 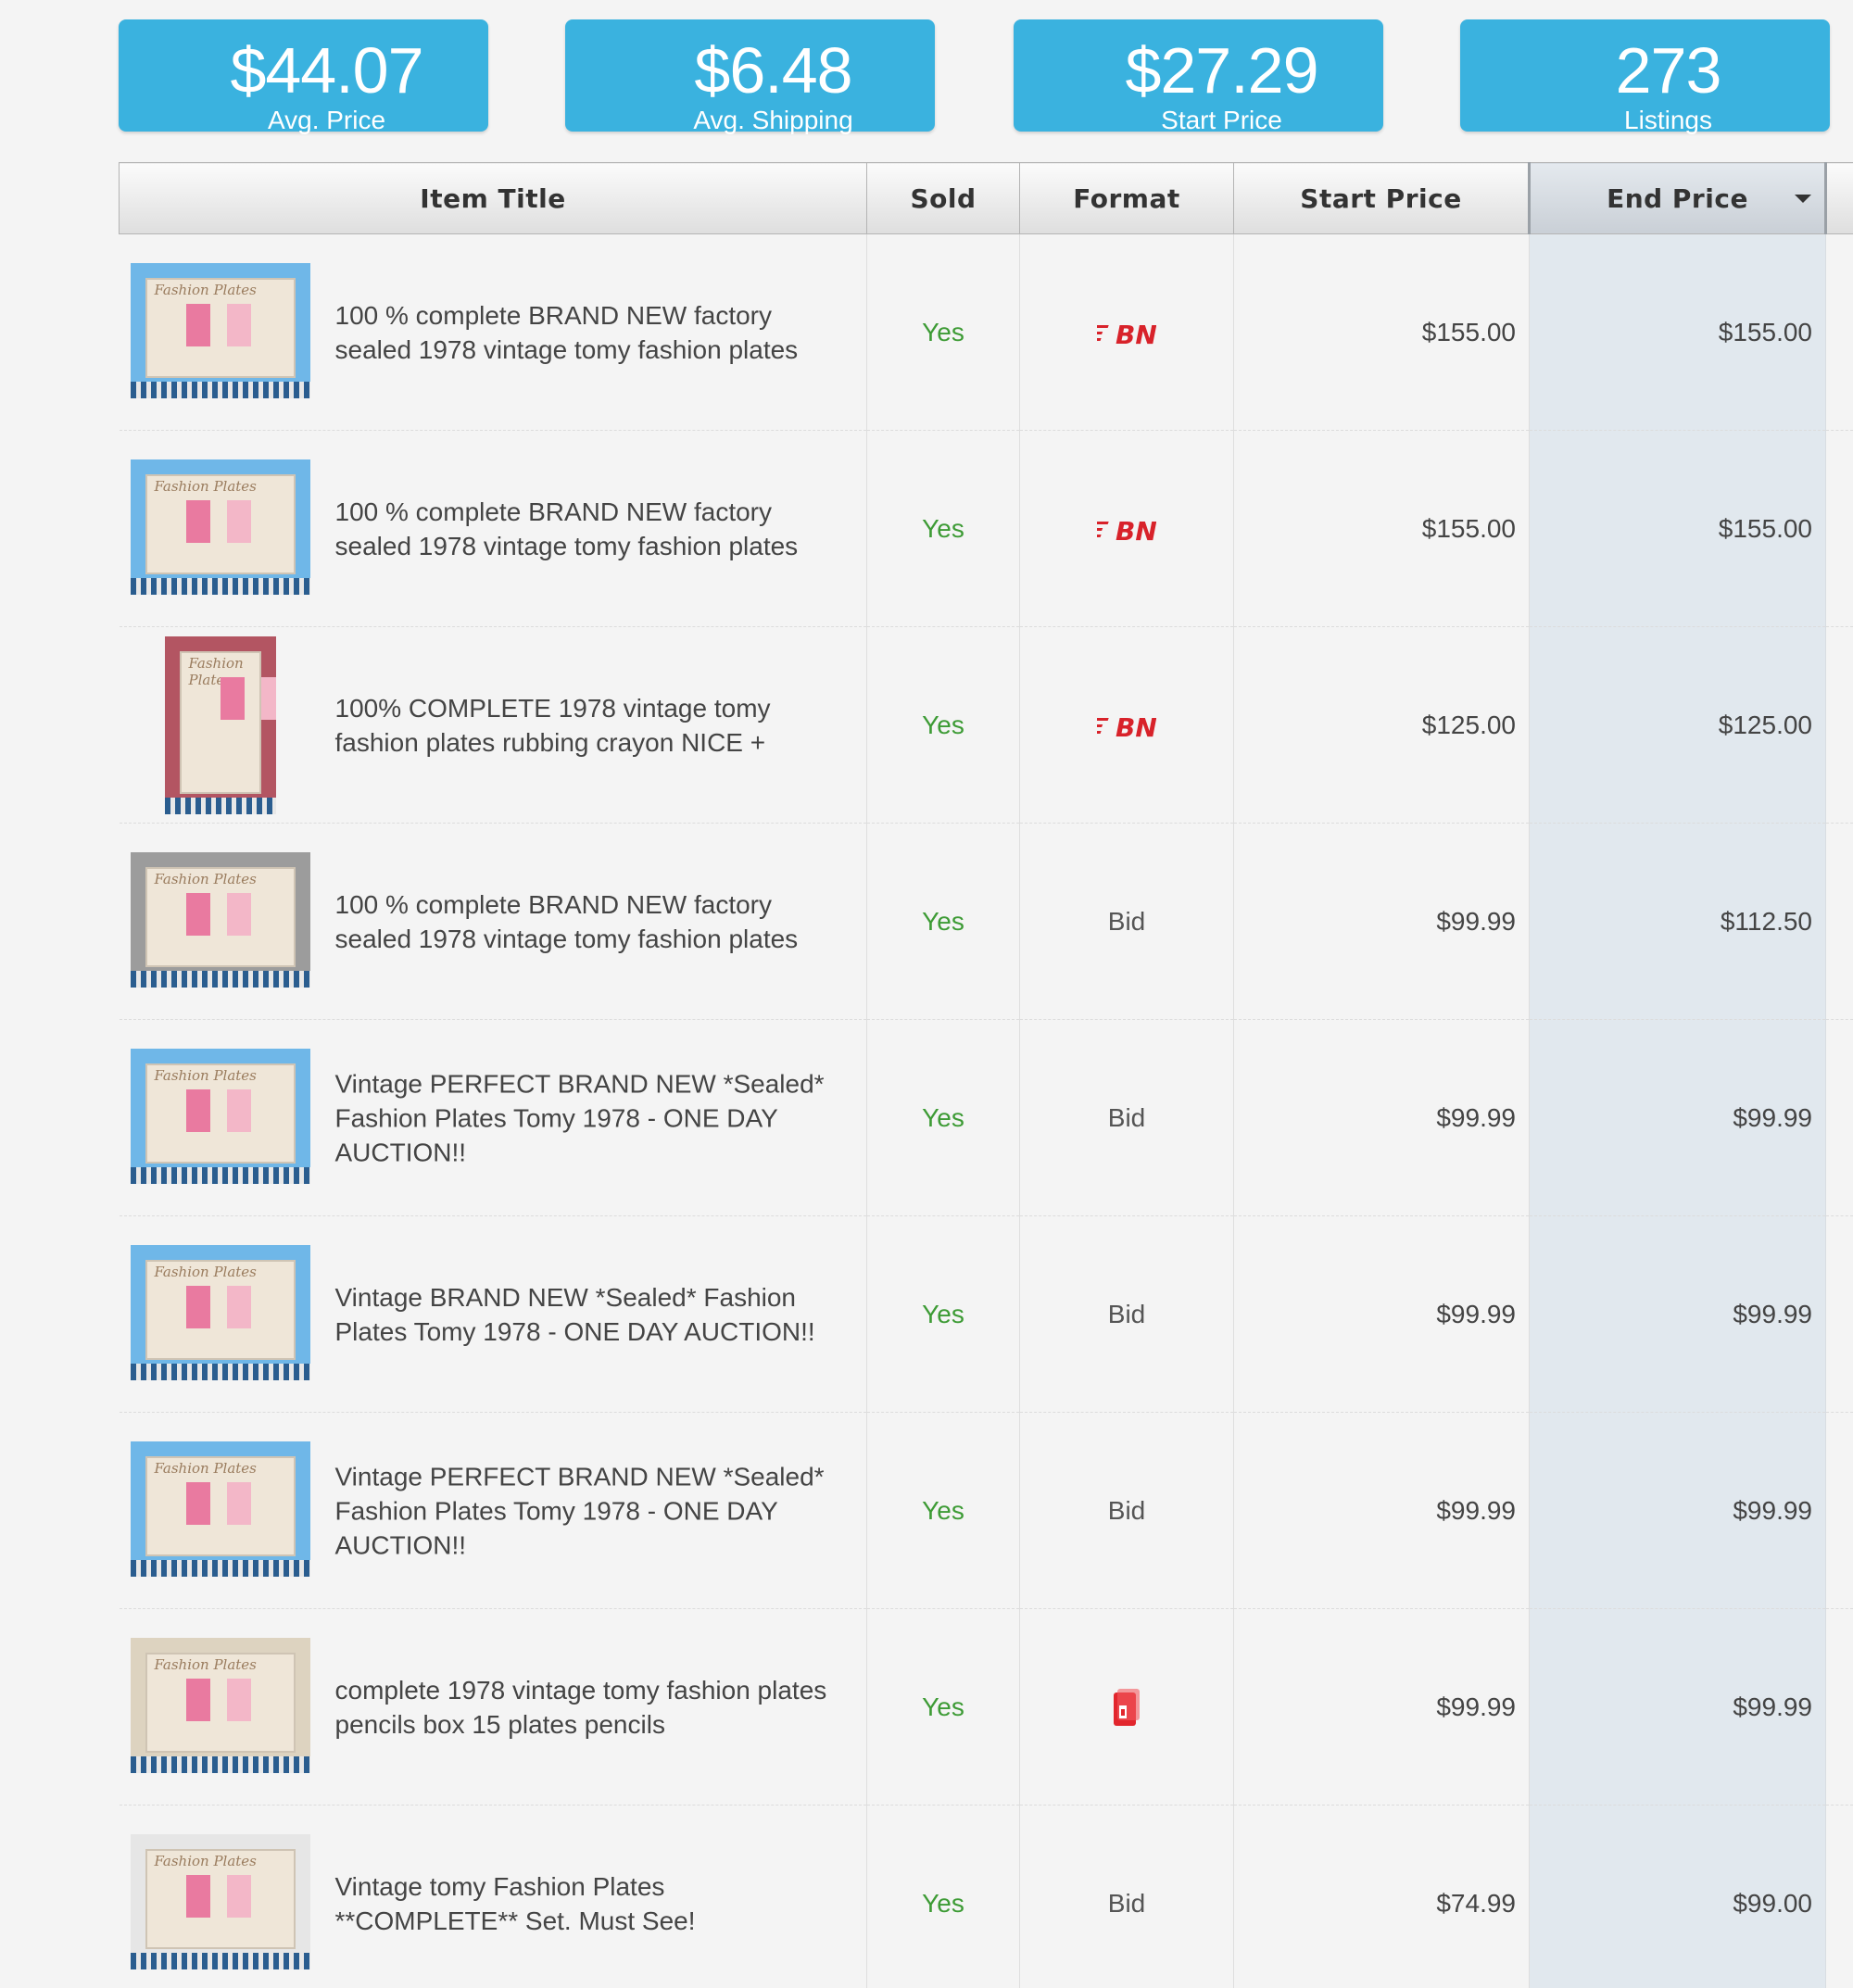 What do you see at coordinates (1677, 1896) in the screenshot?
I see `end-price-cell: $99.00` at bounding box center [1677, 1896].